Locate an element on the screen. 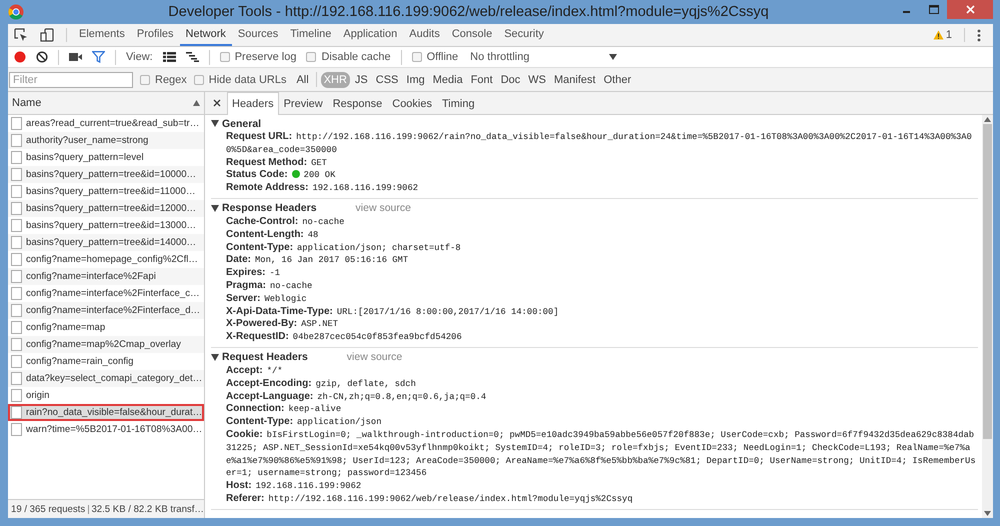  column-header: Name is located at coordinates (106, 103).